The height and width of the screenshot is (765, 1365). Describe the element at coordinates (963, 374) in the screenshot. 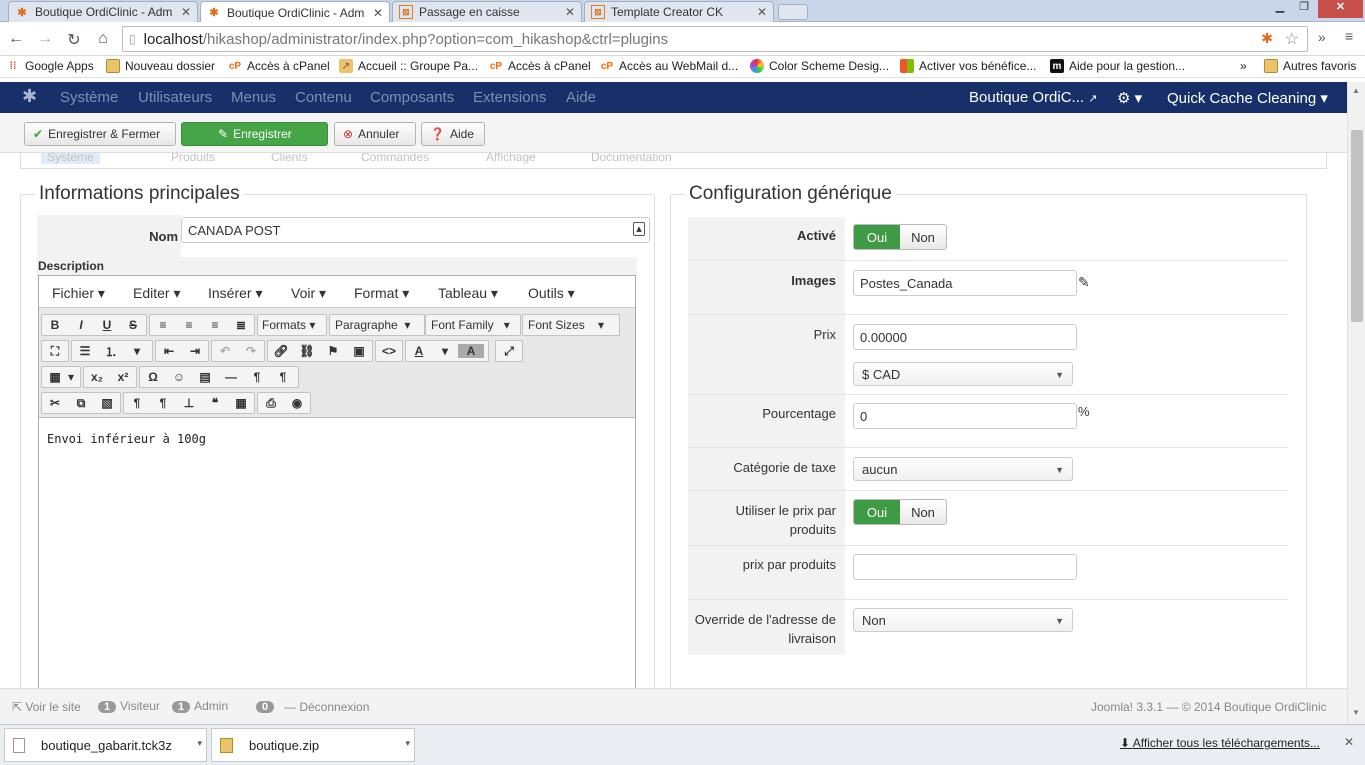

I see `currency-select: $ CAD ▼` at that location.